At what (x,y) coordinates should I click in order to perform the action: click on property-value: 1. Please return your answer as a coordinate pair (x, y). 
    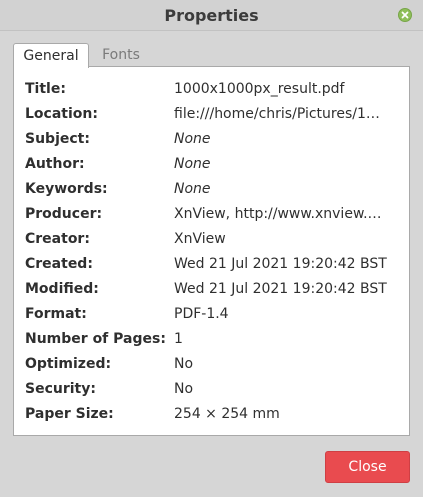
    Looking at the image, I should click on (178, 339).